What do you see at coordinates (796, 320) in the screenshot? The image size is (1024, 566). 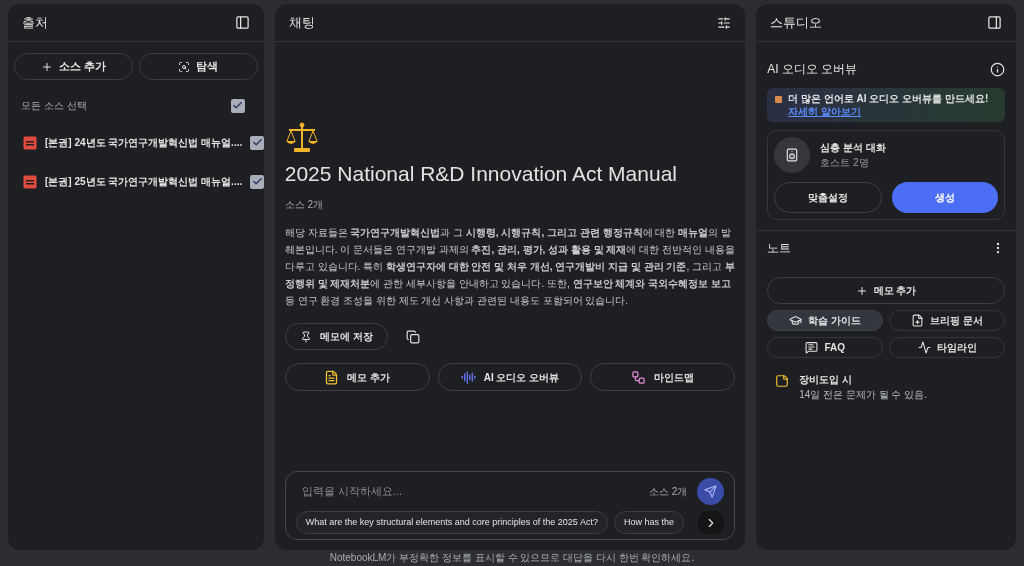 I see `graduation-cap-icon` at bounding box center [796, 320].